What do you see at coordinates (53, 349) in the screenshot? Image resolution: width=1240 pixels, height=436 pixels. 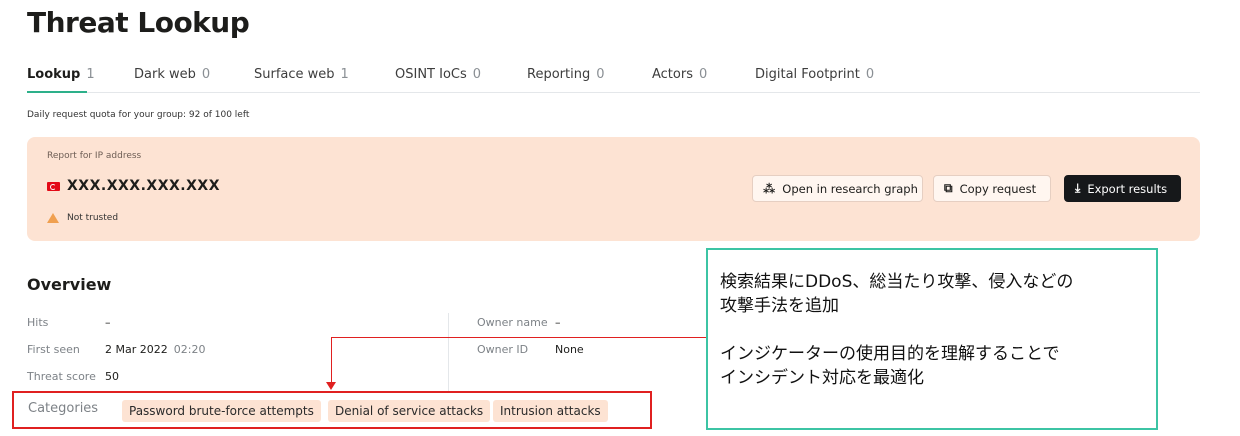 I see `field-label: First seen` at bounding box center [53, 349].